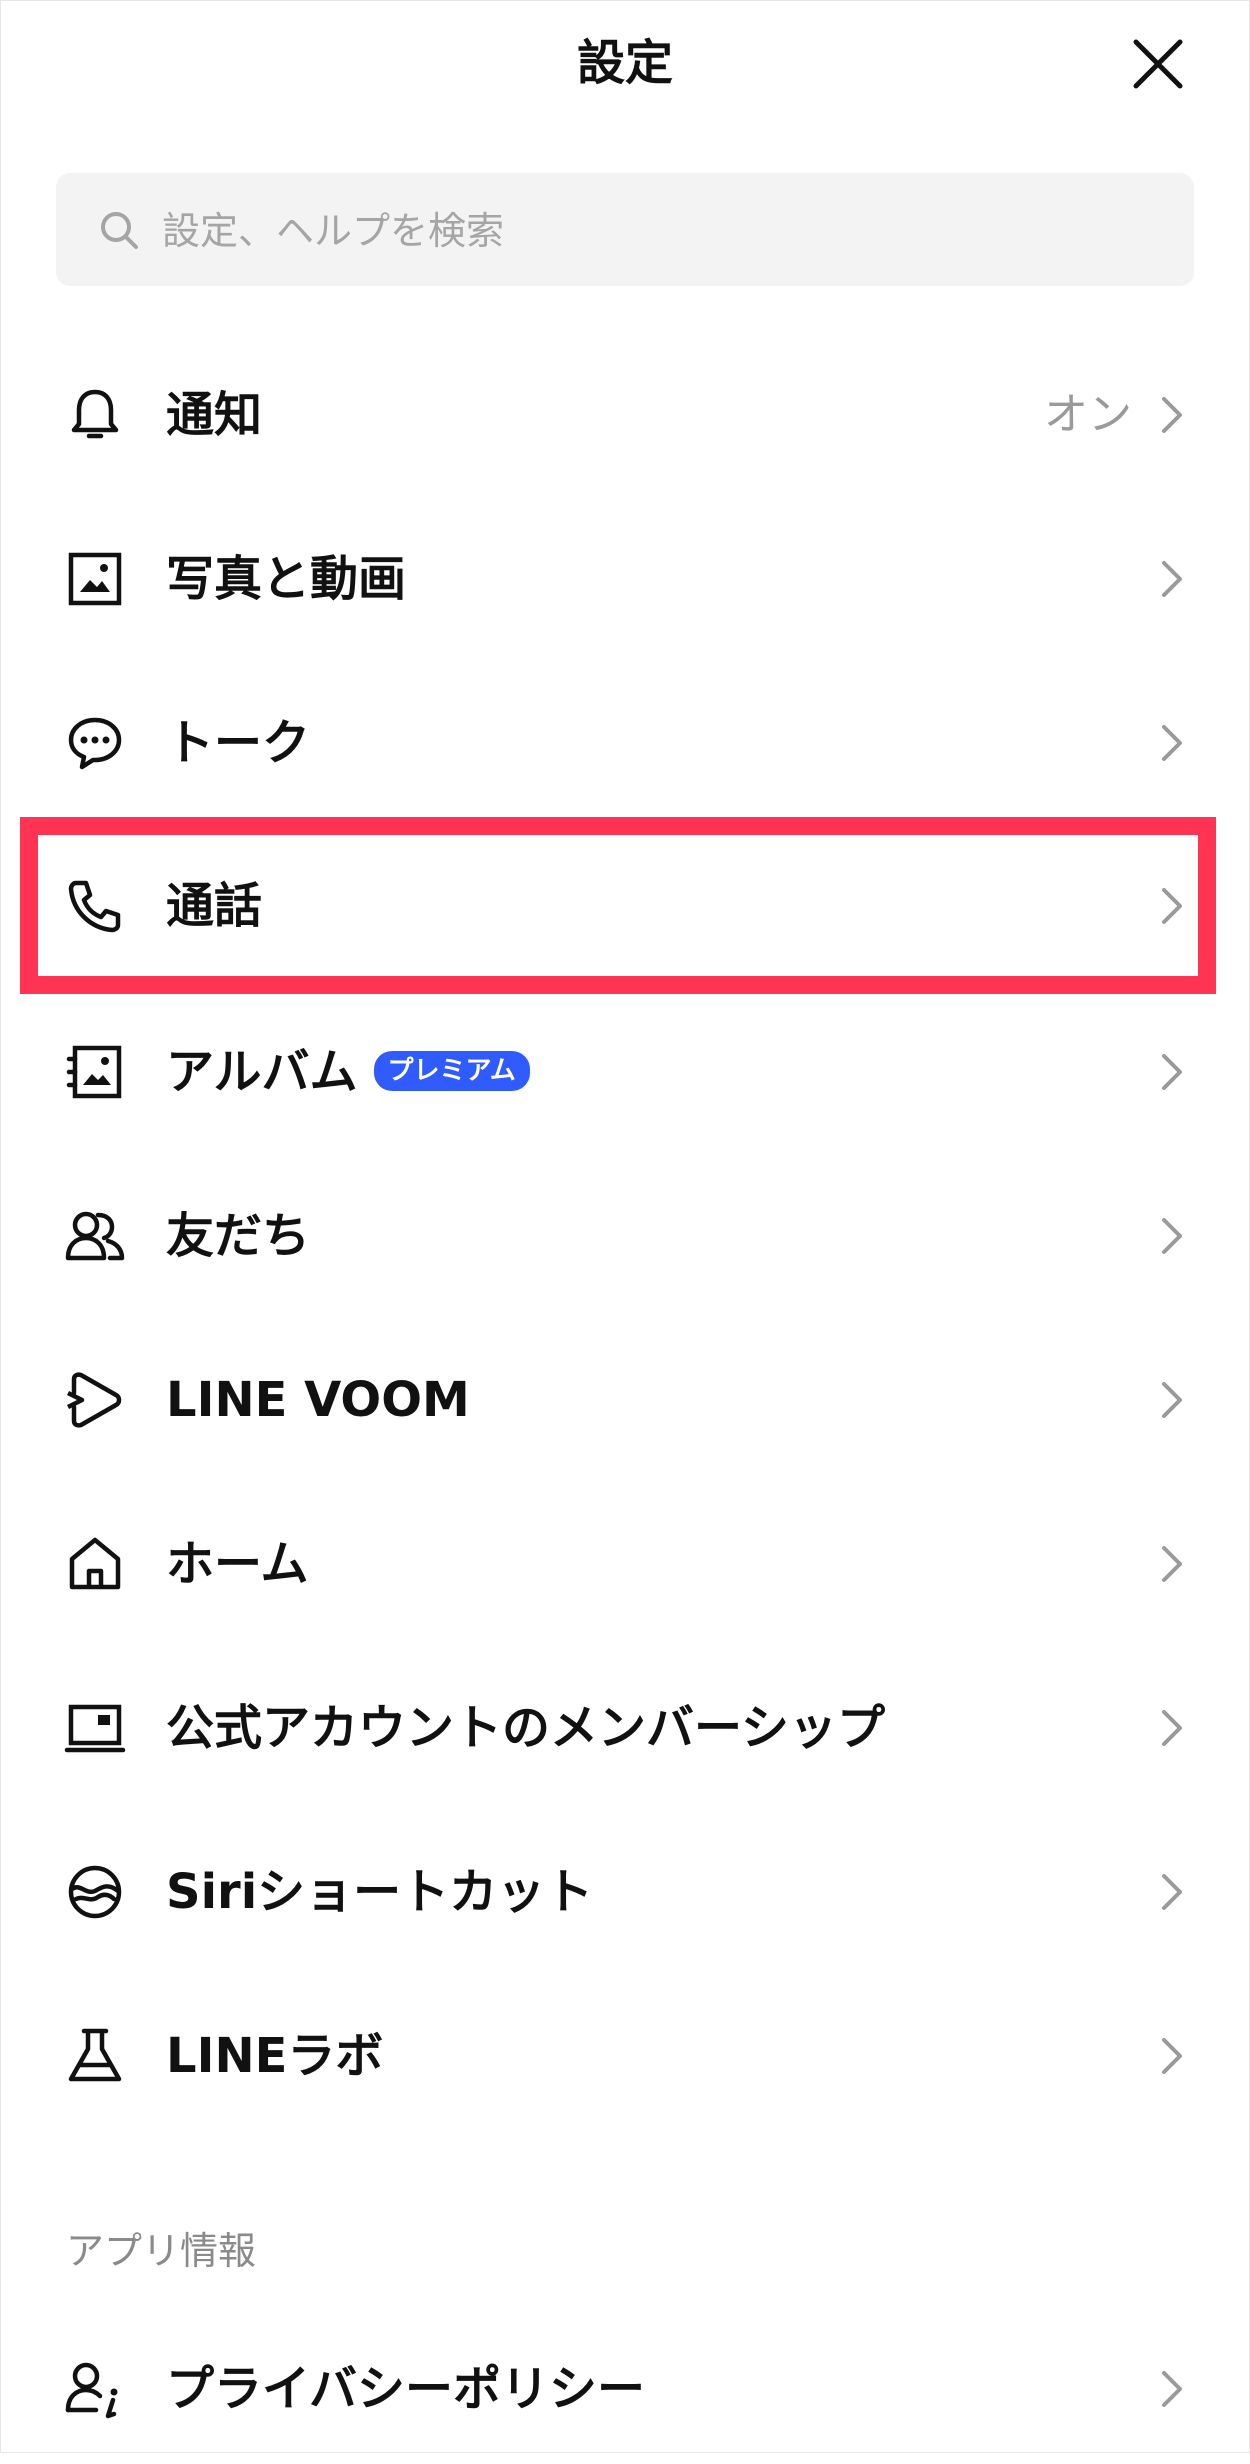 Image resolution: width=1250 pixels, height=2464 pixels. What do you see at coordinates (94, 1072) in the screenshot?
I see `album-icon` at bounding box center [94, 1072].